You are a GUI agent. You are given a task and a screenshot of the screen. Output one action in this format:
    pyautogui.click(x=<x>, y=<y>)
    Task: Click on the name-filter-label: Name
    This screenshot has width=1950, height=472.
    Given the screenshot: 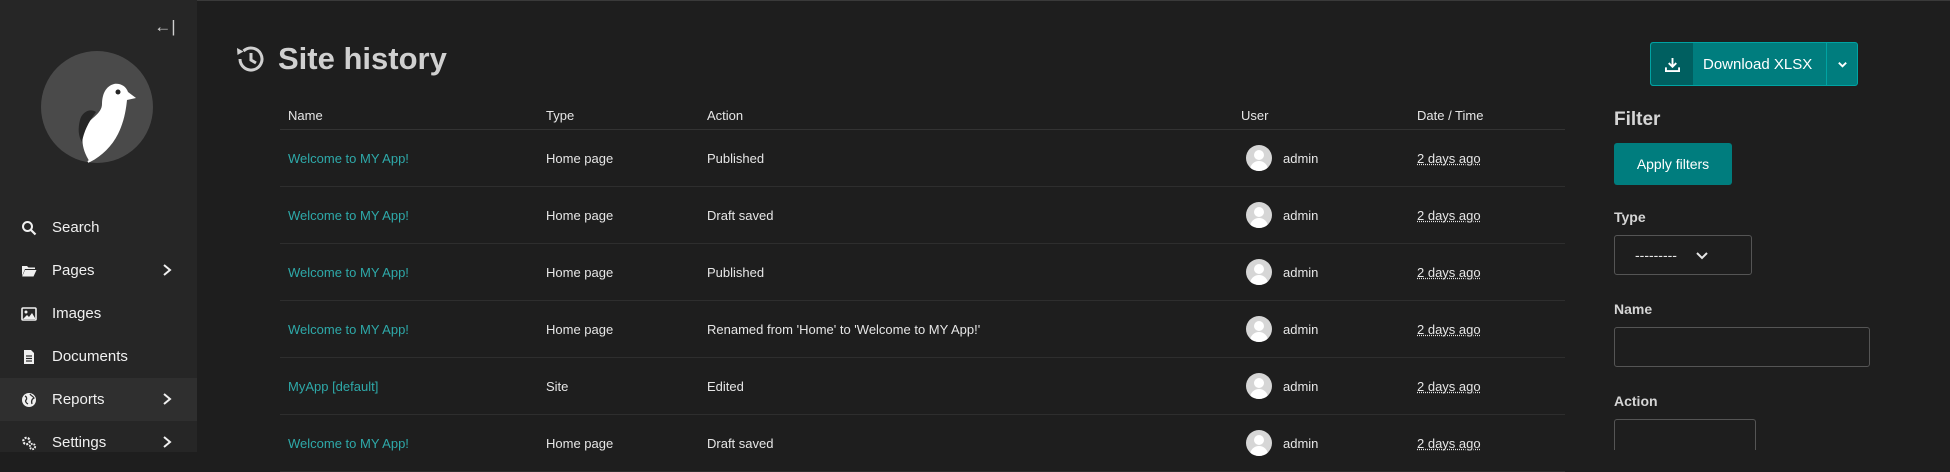 What is the action you would take?
    pyautogui.click(x=1633, y=309)
    